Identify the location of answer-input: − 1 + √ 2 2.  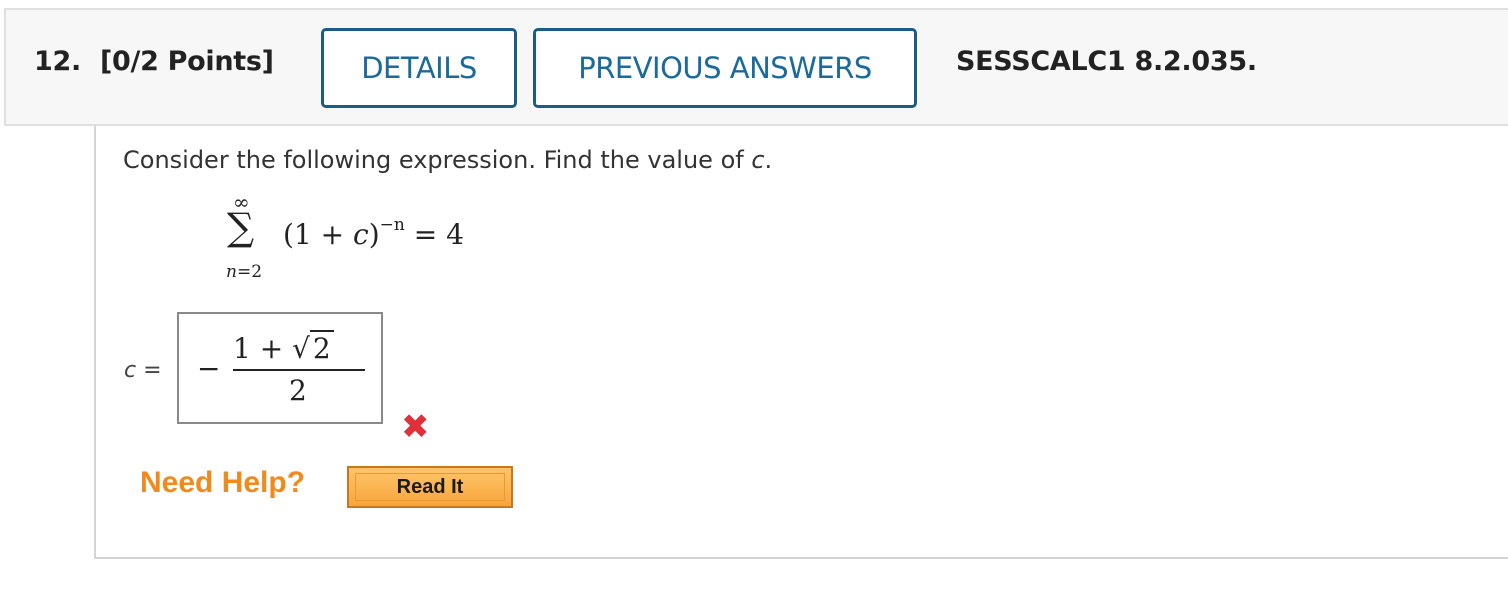
(280, 368).